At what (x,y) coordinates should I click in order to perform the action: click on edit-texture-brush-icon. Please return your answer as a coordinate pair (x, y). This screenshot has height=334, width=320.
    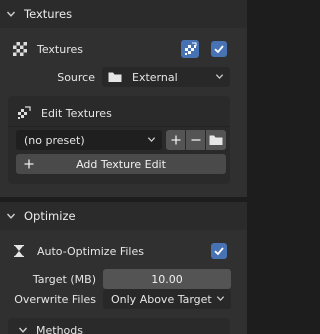
    Looking at the image, I should click on (24, 112).